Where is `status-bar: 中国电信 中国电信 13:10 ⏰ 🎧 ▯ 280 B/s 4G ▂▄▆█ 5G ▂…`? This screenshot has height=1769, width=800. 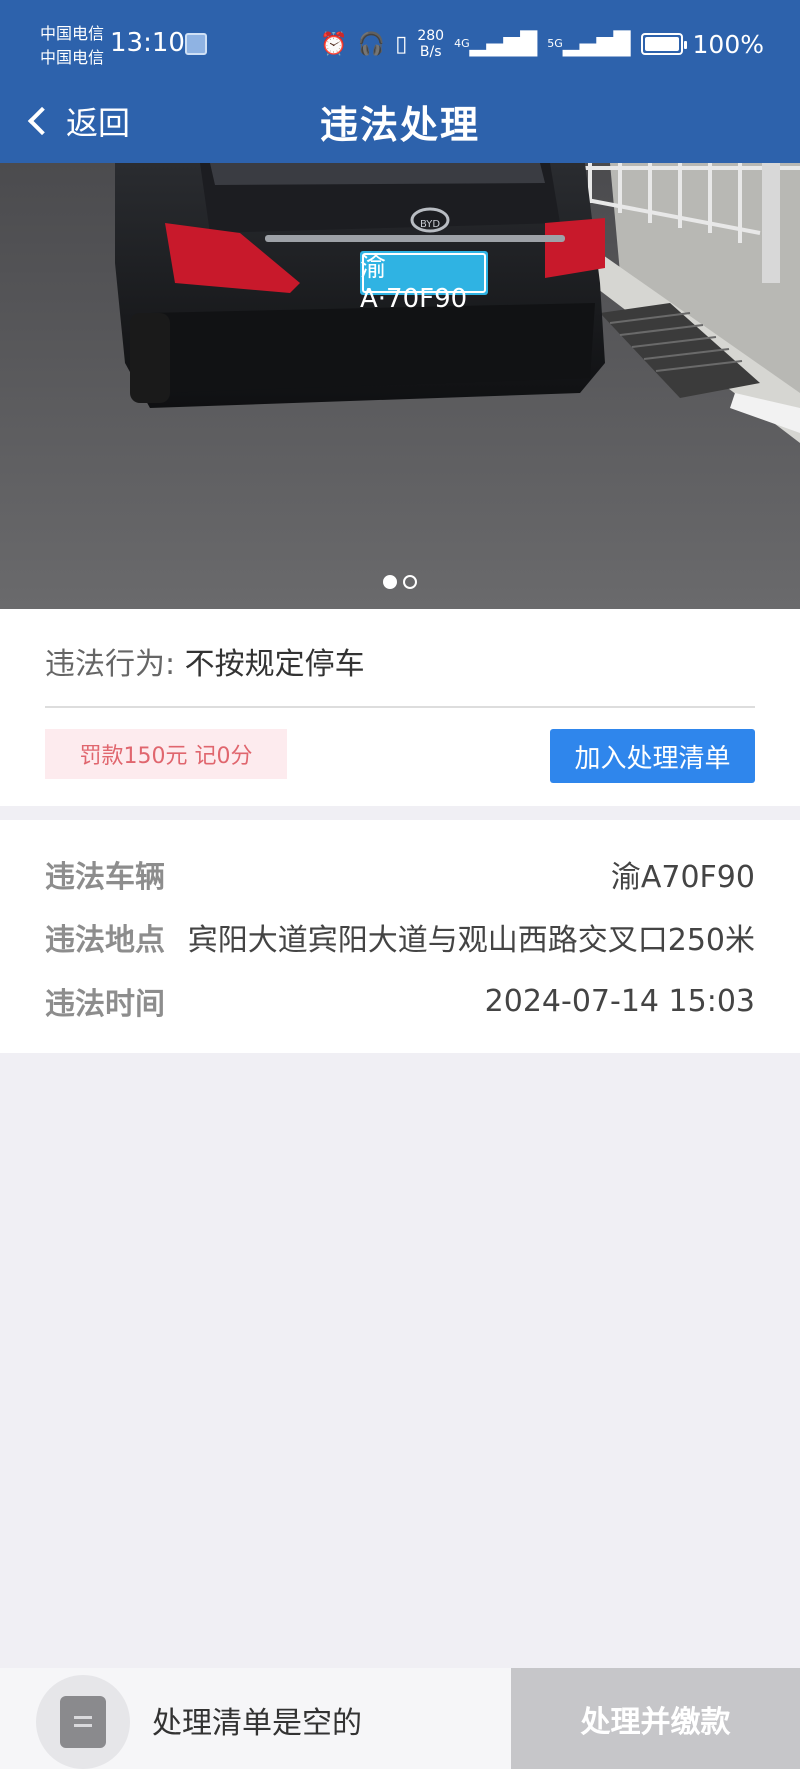 status-bar: 中国电信 中国电信 13:10 ⏰ 🎧 ▯ 280 B/s 4G ▂▄▆█ 5G ▂… is located at coordinates (400, 40).